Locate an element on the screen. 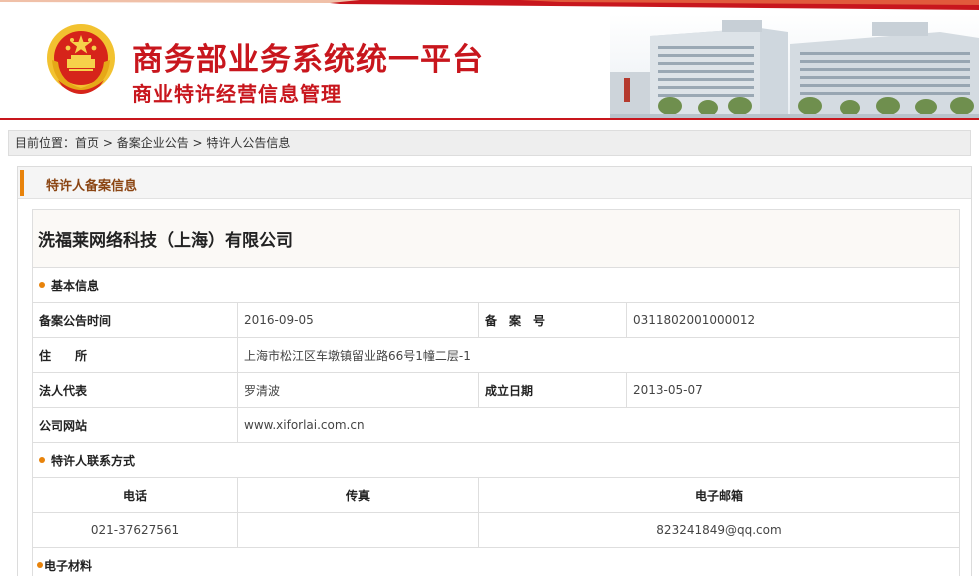 The image size is (979, 576). founded-date-value: 2013-05-07 is located at coordinates (793, 390).